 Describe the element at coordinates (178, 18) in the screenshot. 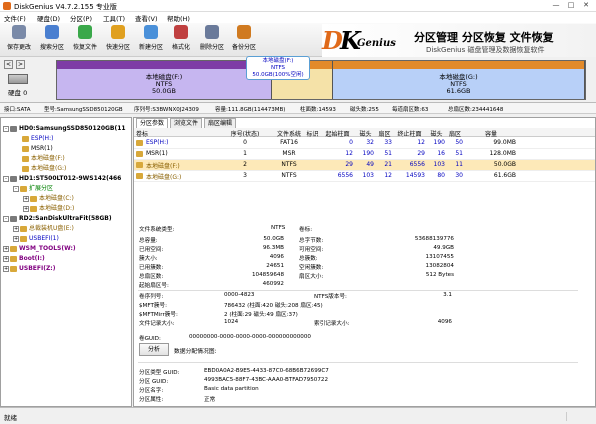

I see `menu-help: 帮助(H)` at that location.